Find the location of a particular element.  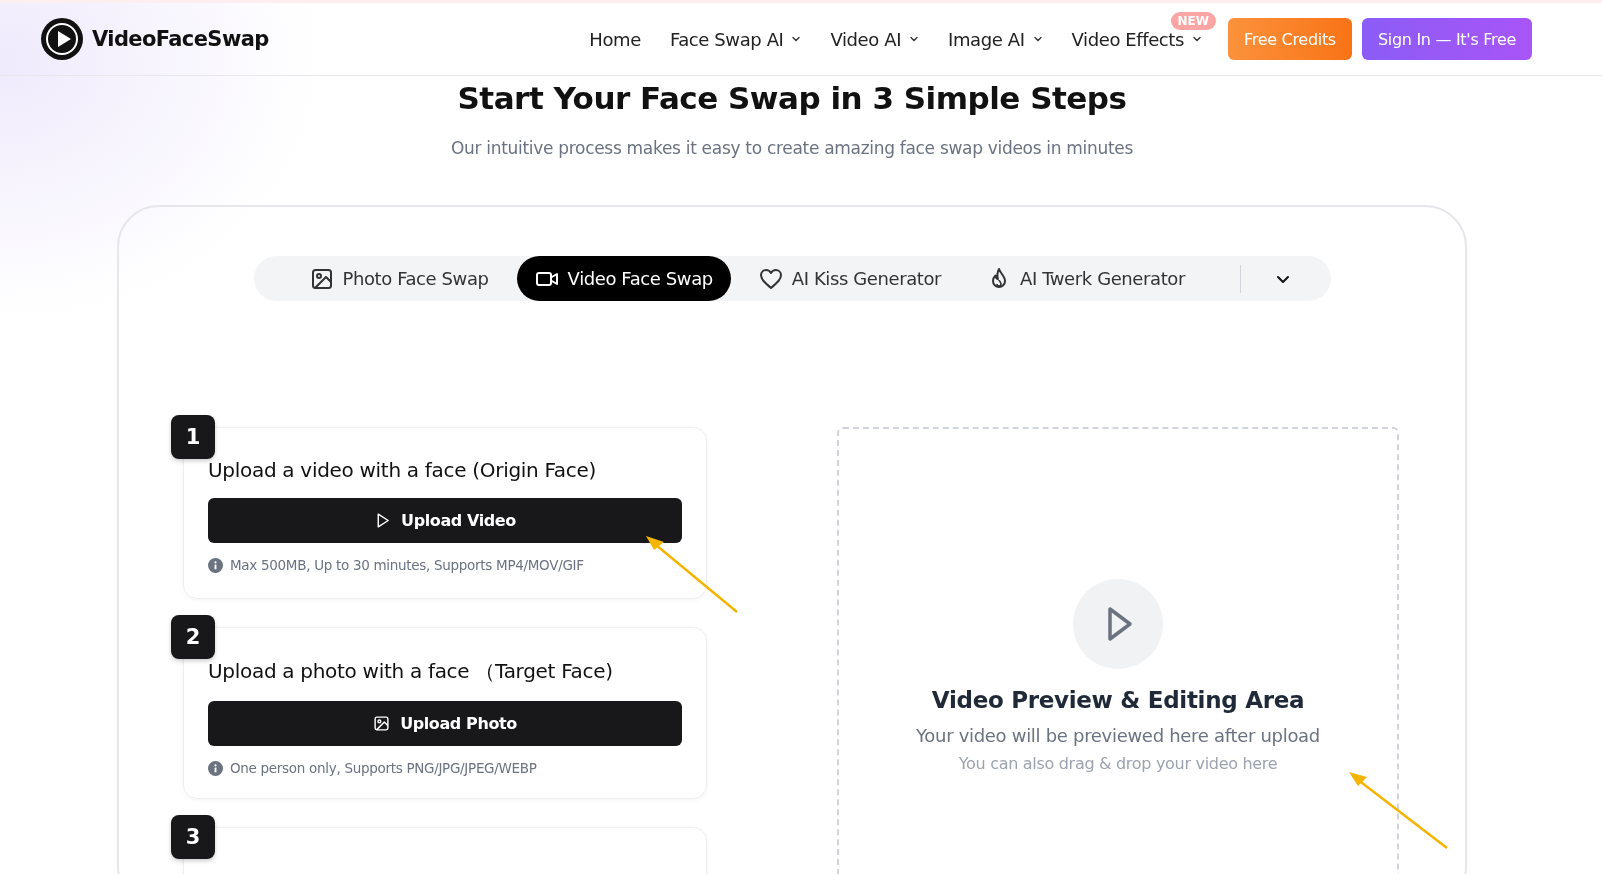

nav-link: Home is located at coordinates (615, 39).